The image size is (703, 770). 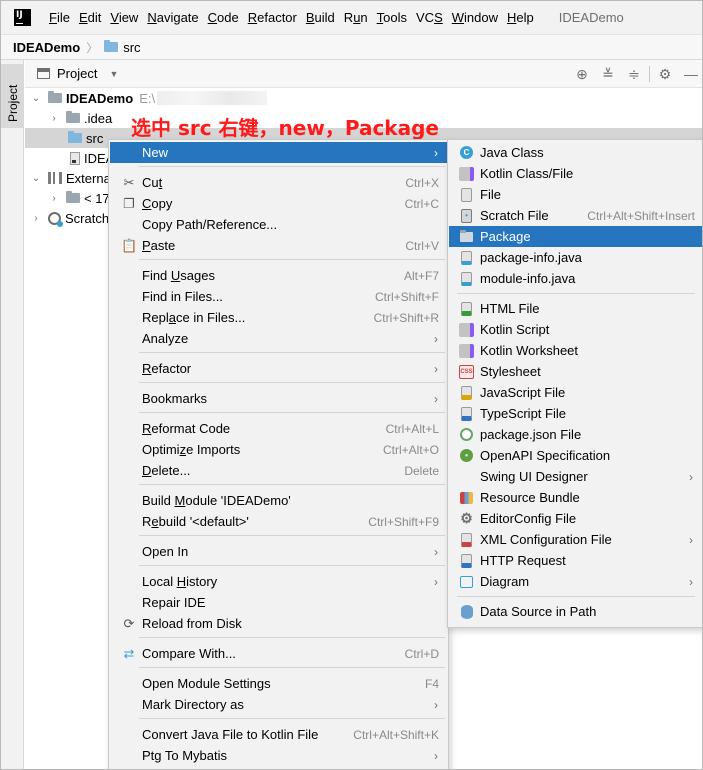 I want to click on javascript-file-icon, so click(x=466, y=392).